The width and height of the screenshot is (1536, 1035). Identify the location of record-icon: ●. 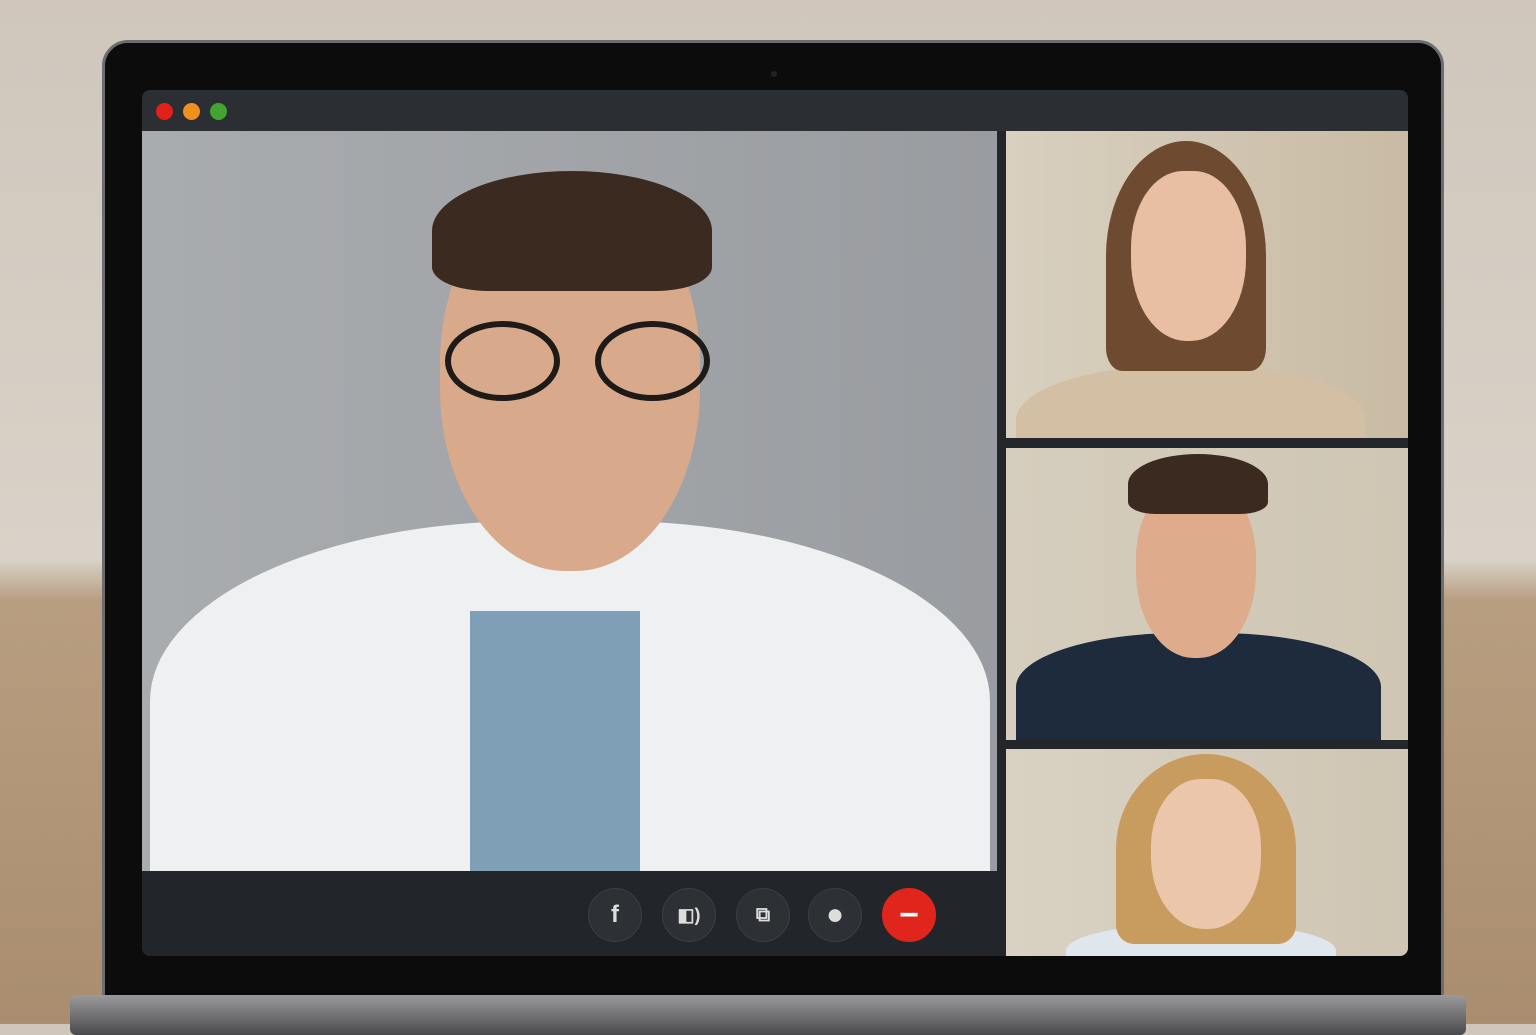
(835, 914).